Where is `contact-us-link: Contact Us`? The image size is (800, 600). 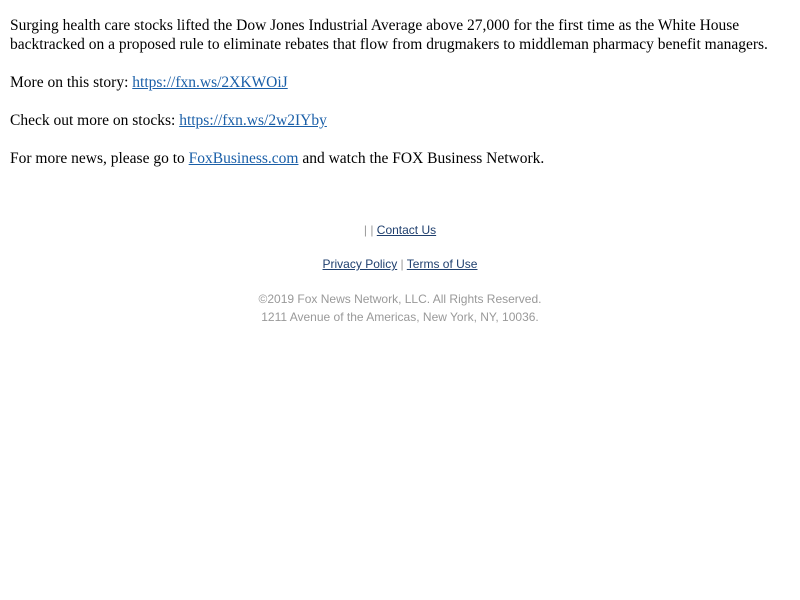
contact-us-link: Contact Us is located at coordinates (406, 230).